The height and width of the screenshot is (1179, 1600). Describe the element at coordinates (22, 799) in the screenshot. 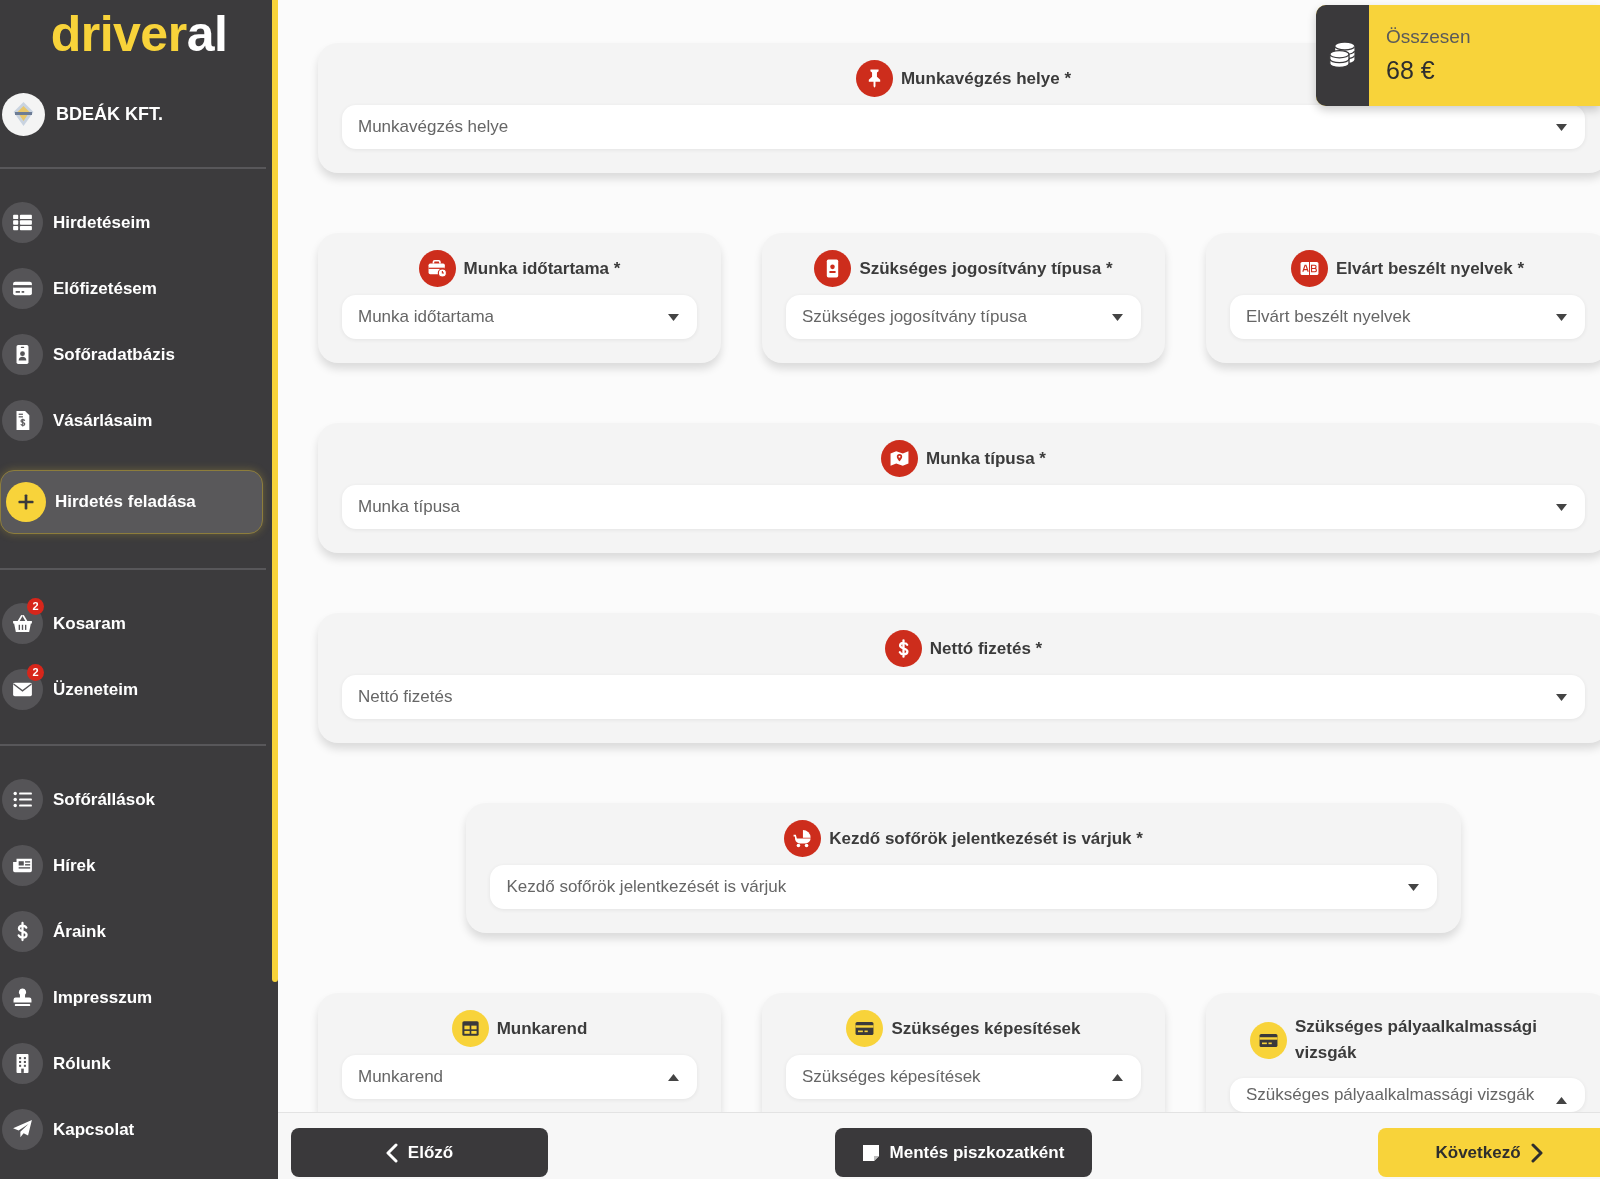

I see `list-icon` at that location.